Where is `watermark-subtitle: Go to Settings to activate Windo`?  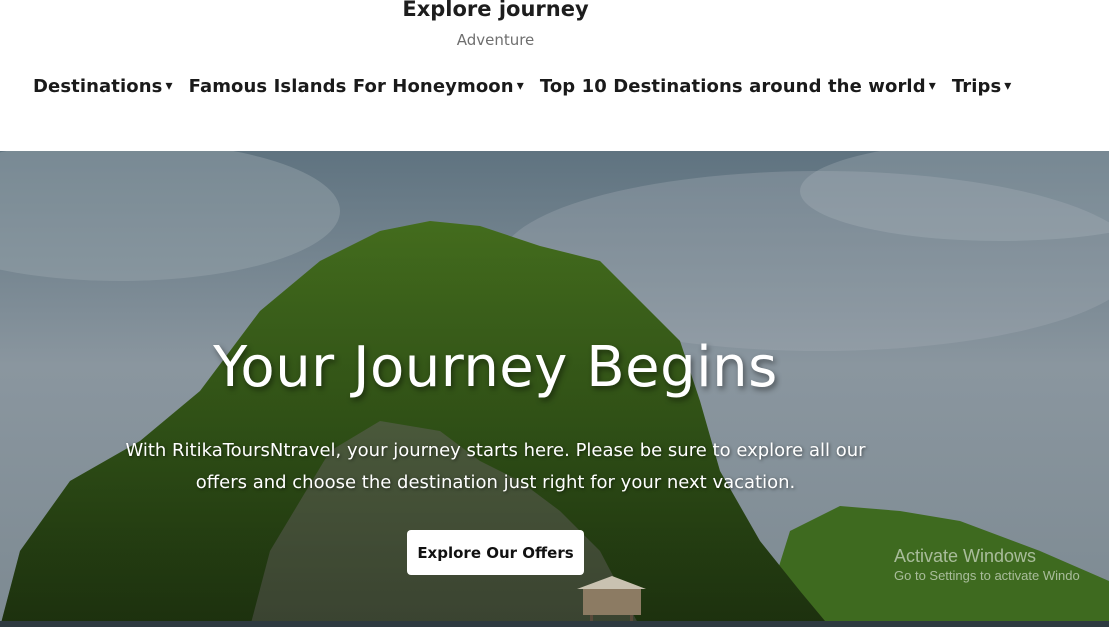 watermark-subtitle: Go to Settings to activate Windo is located at coordinates (987, 576).